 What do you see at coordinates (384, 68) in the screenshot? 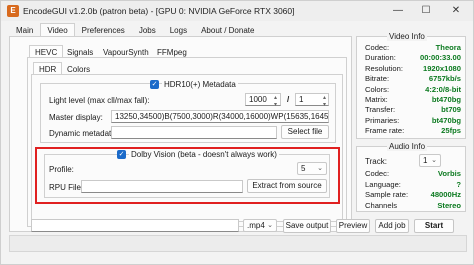
I see `video-info-key: Resolution:` at bounding box center [384, 68].